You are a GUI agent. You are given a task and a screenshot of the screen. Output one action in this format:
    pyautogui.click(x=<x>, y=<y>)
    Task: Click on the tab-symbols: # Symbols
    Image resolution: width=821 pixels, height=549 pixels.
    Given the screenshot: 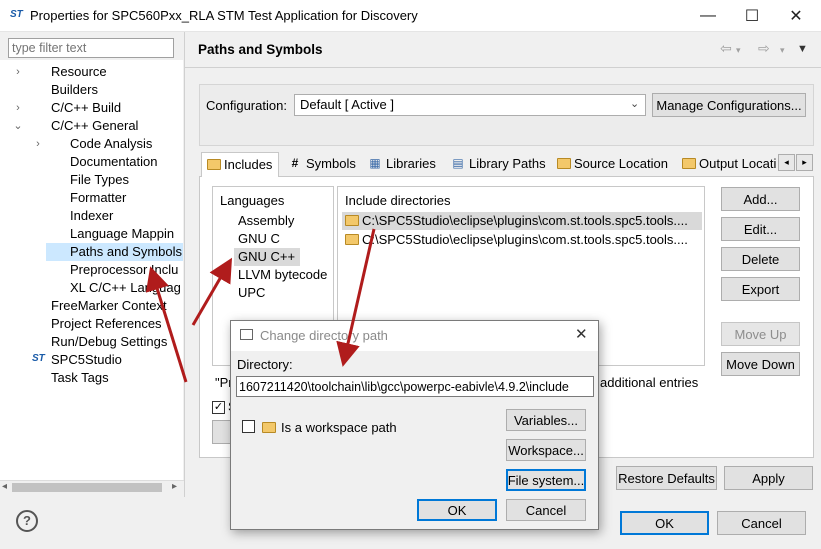 What is the action you would take?
    pyautogui.click(x=320, y=164)
    